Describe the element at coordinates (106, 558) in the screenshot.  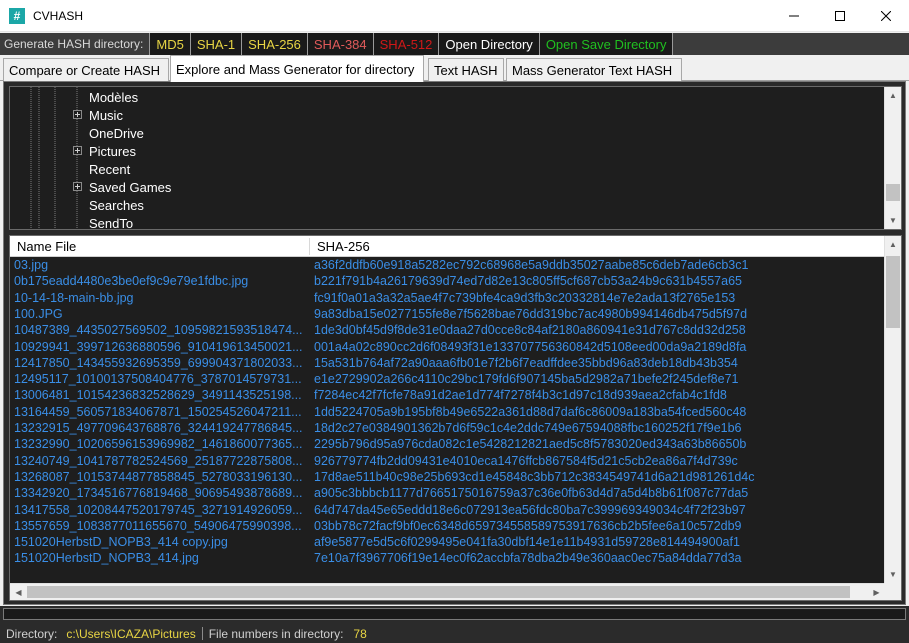
I see `file-name-cell: 151020HerbstD_NOPB3_414.jpg` at that location.